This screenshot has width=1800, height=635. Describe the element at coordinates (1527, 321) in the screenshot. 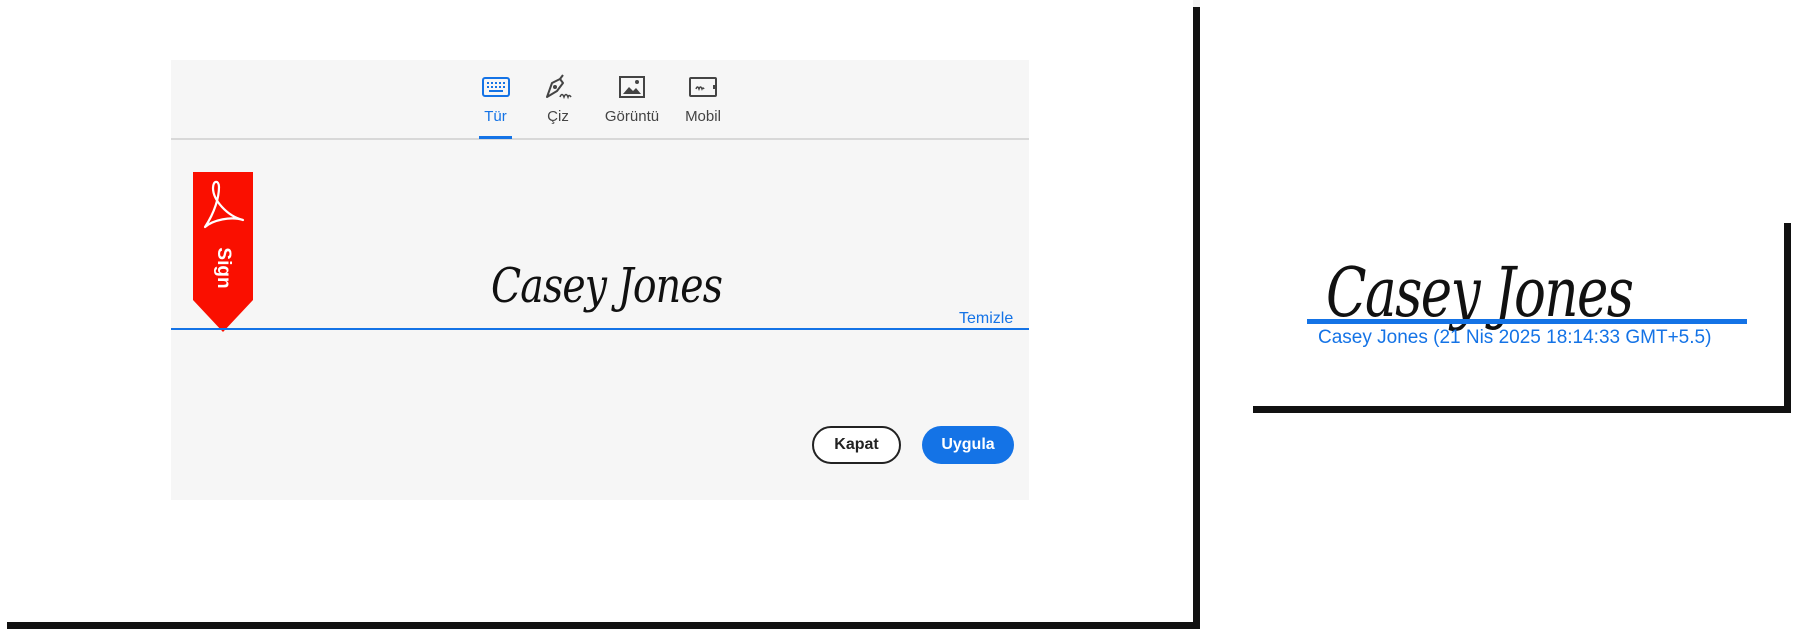

I see `preview-signature-line` at that location.